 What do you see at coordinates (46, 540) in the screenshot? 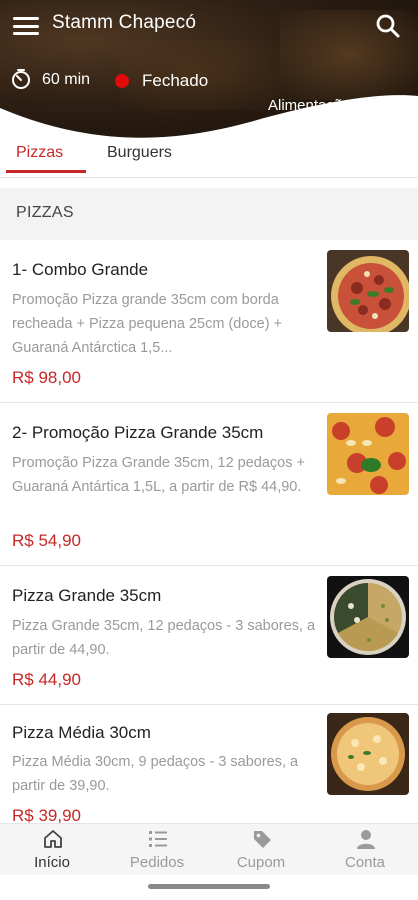
I see `product-price: R$ 54,90` at bounding box center [46, 540].